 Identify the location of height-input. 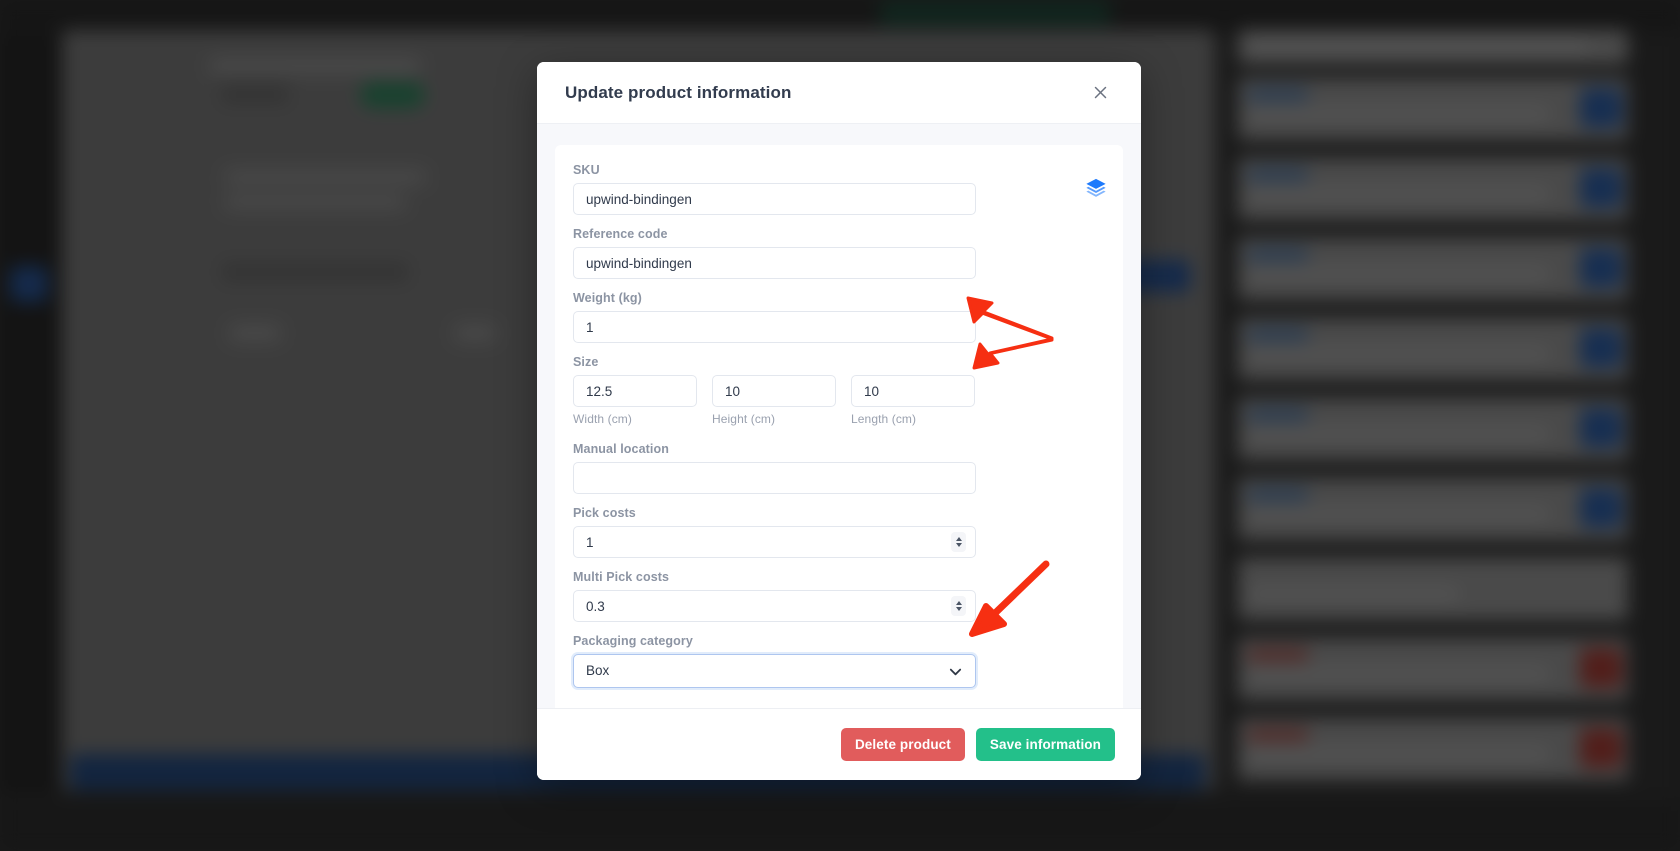
(774, 391).